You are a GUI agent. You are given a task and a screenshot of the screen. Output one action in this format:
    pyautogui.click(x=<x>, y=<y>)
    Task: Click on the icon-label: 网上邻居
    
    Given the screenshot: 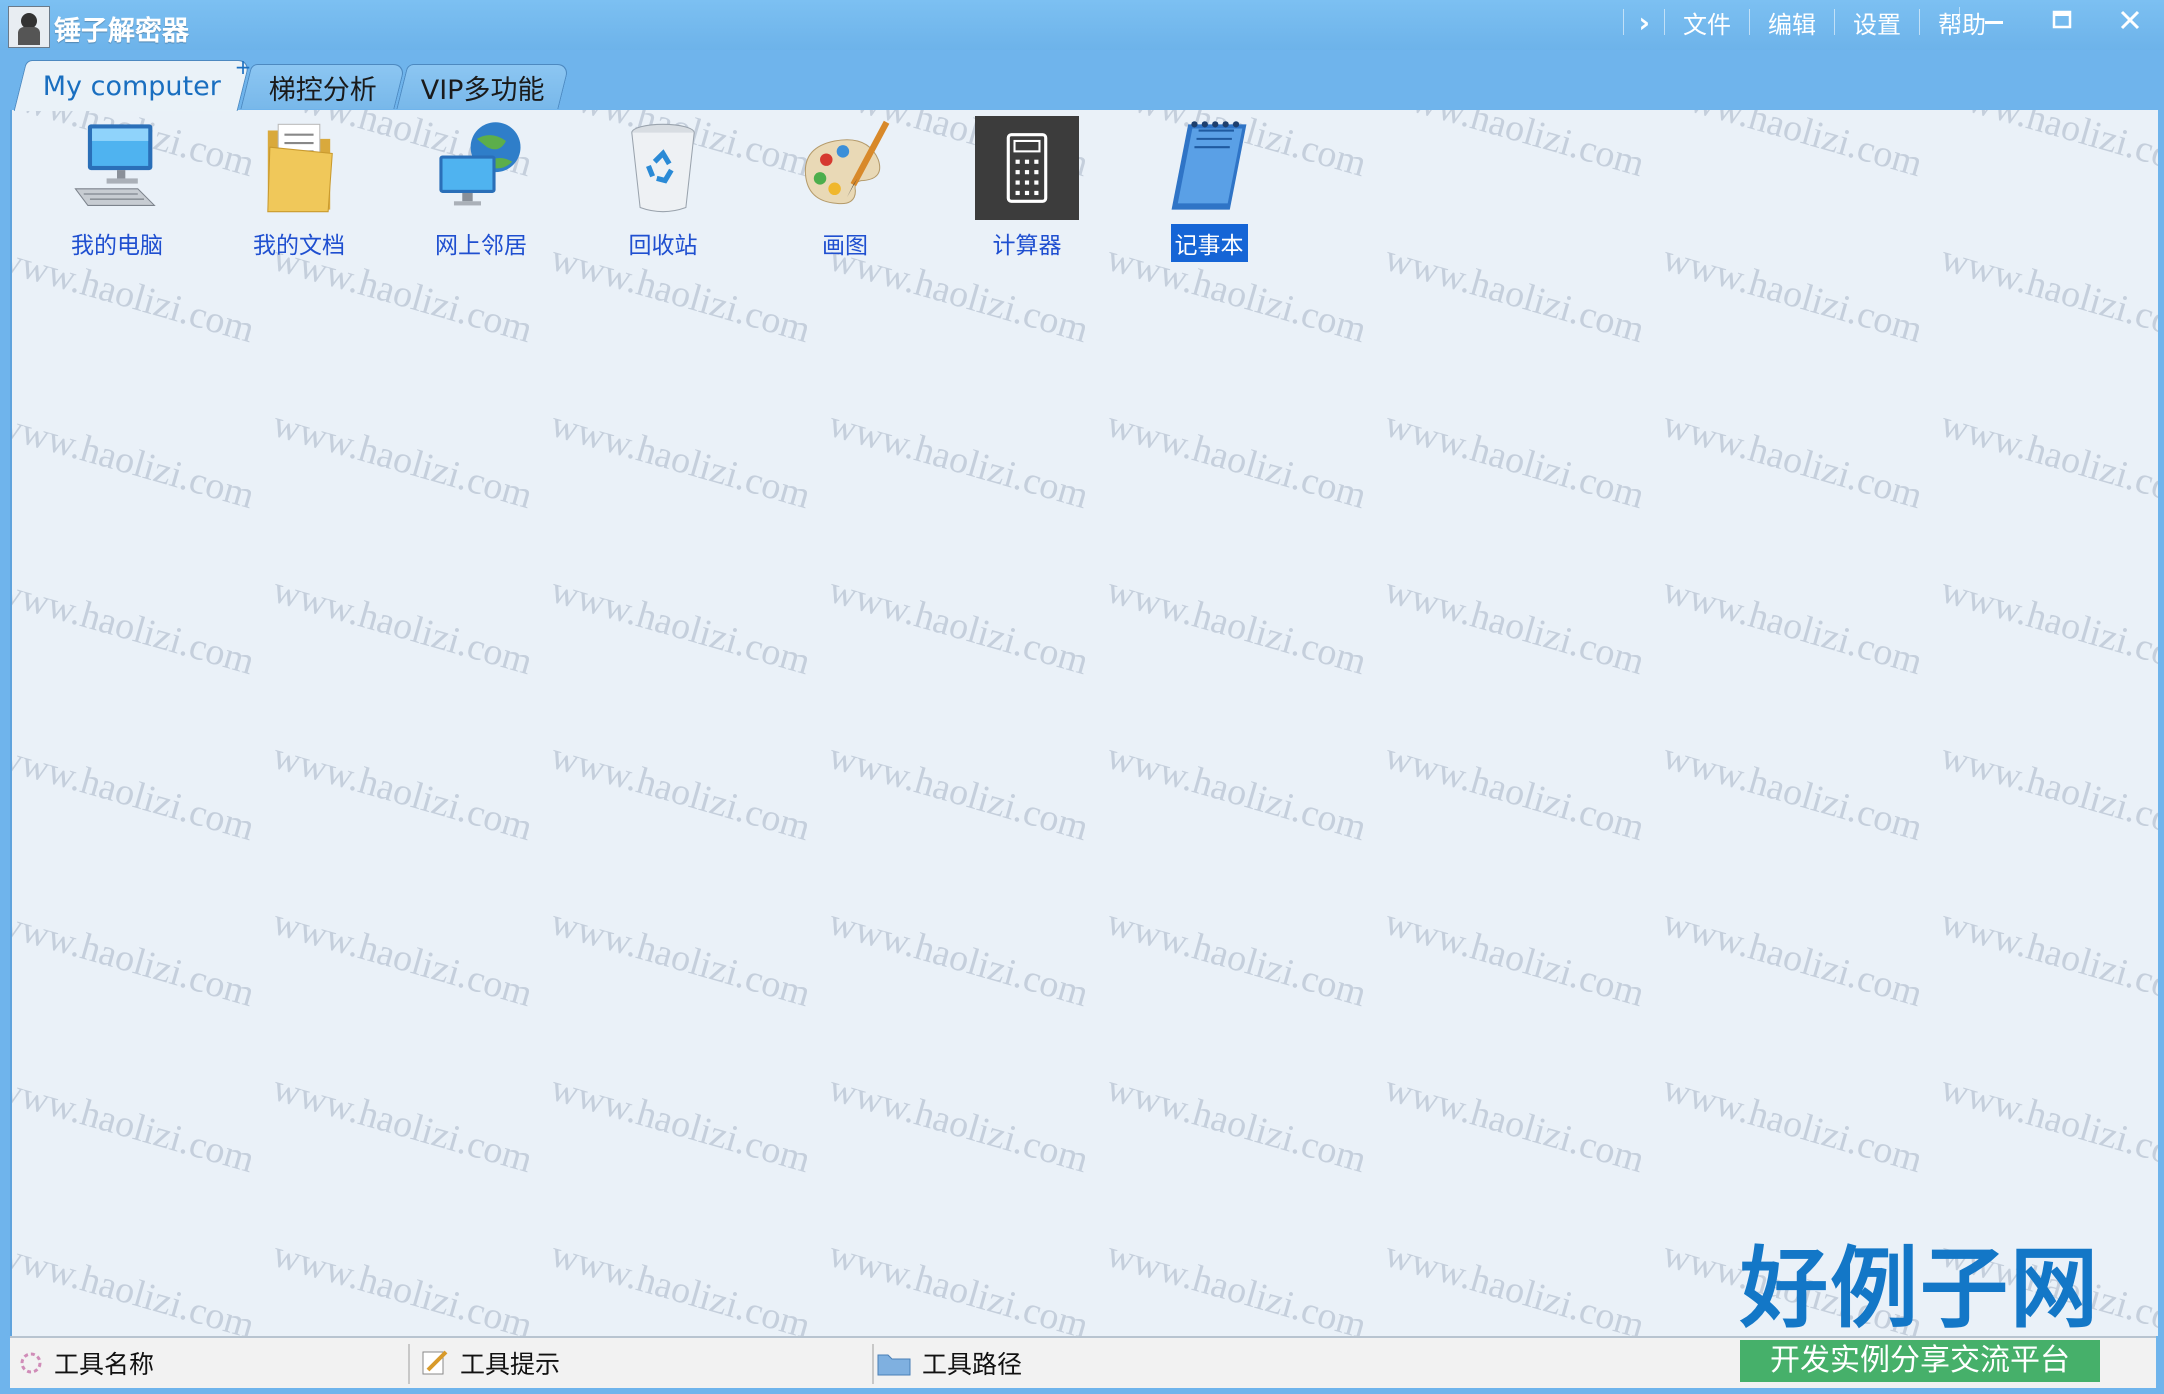 What is the action you would take?
    pyautogui.click(x=481, y=246)
    